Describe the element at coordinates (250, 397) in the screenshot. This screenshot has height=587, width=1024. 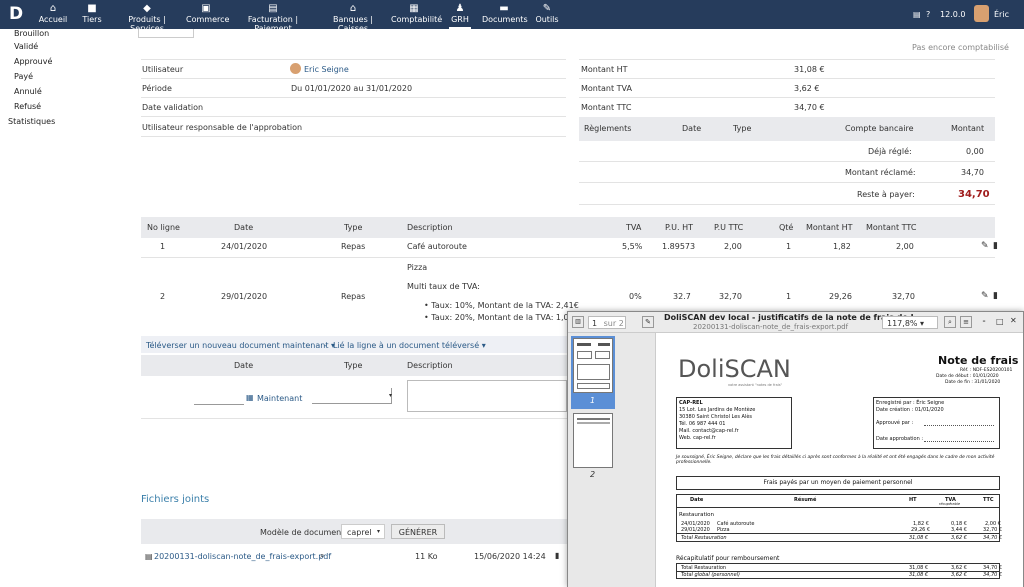
I see `calendar-icon: ▦` at that location.